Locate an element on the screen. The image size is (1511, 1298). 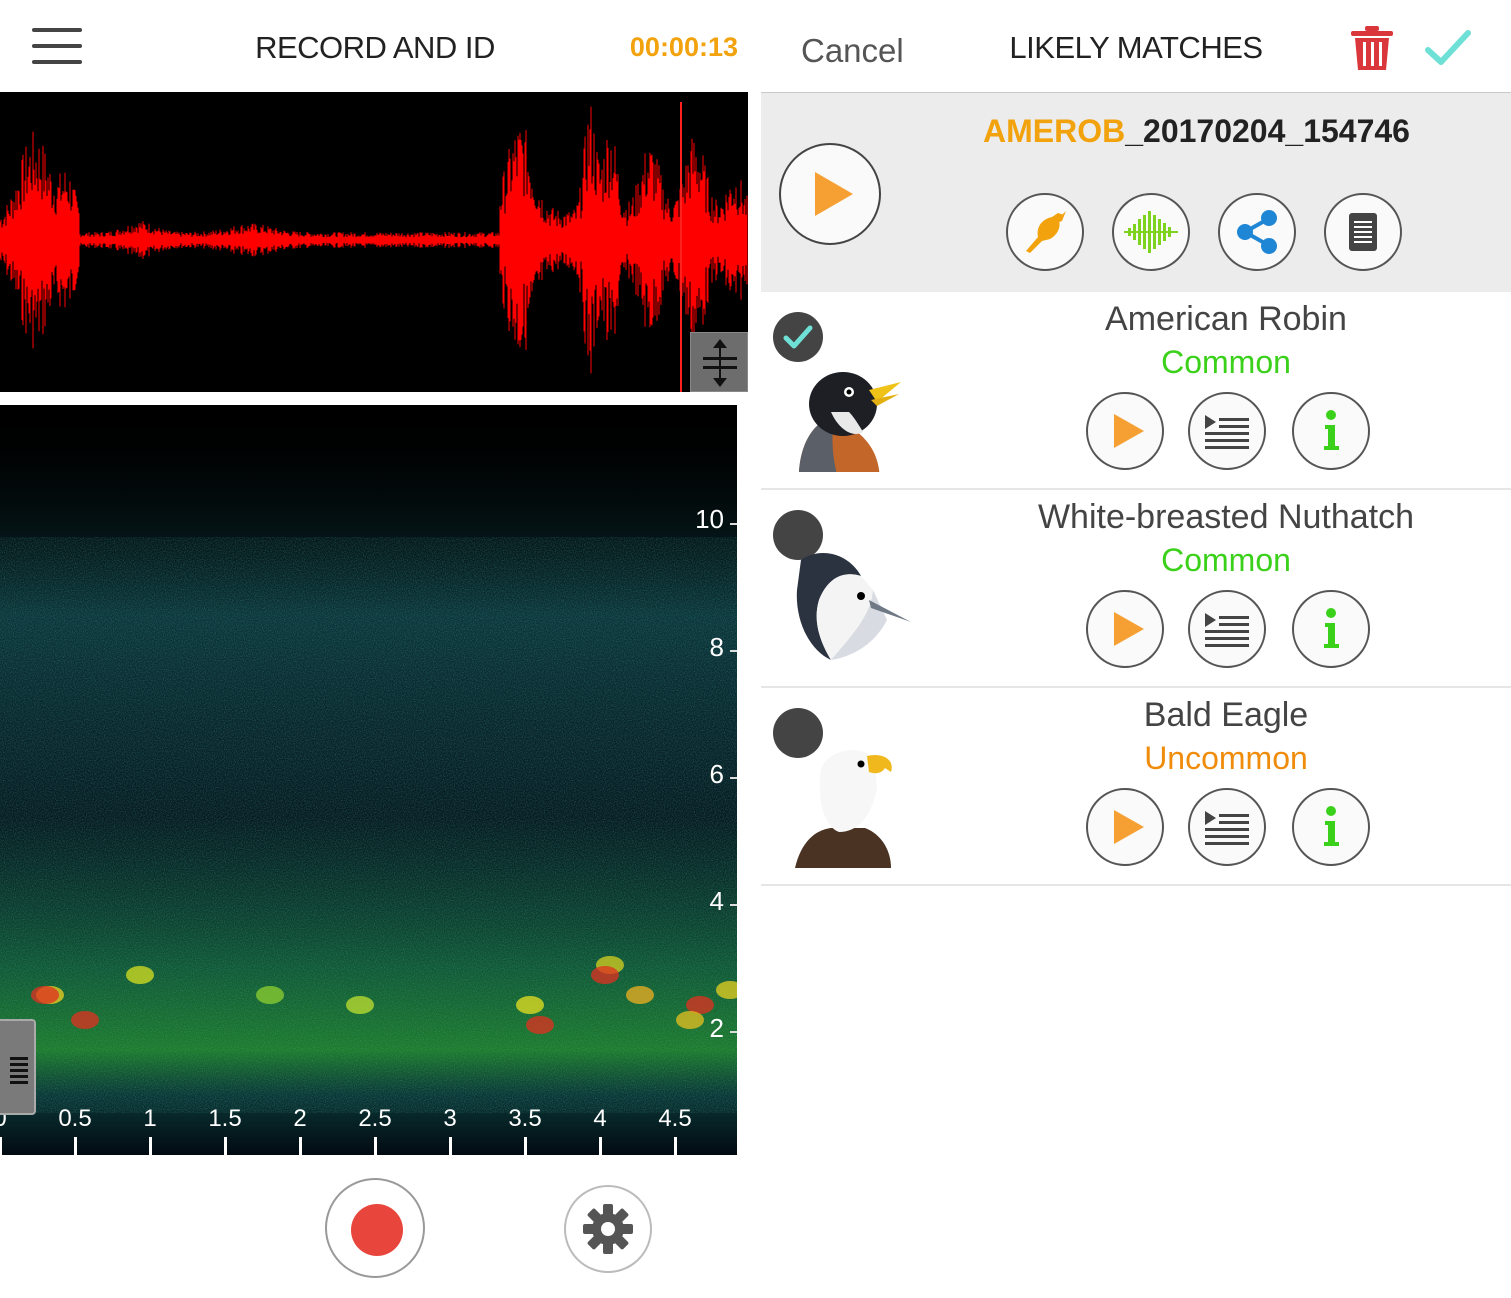
x-tick-label: 2.5 is located at coordinates (375, 1118).